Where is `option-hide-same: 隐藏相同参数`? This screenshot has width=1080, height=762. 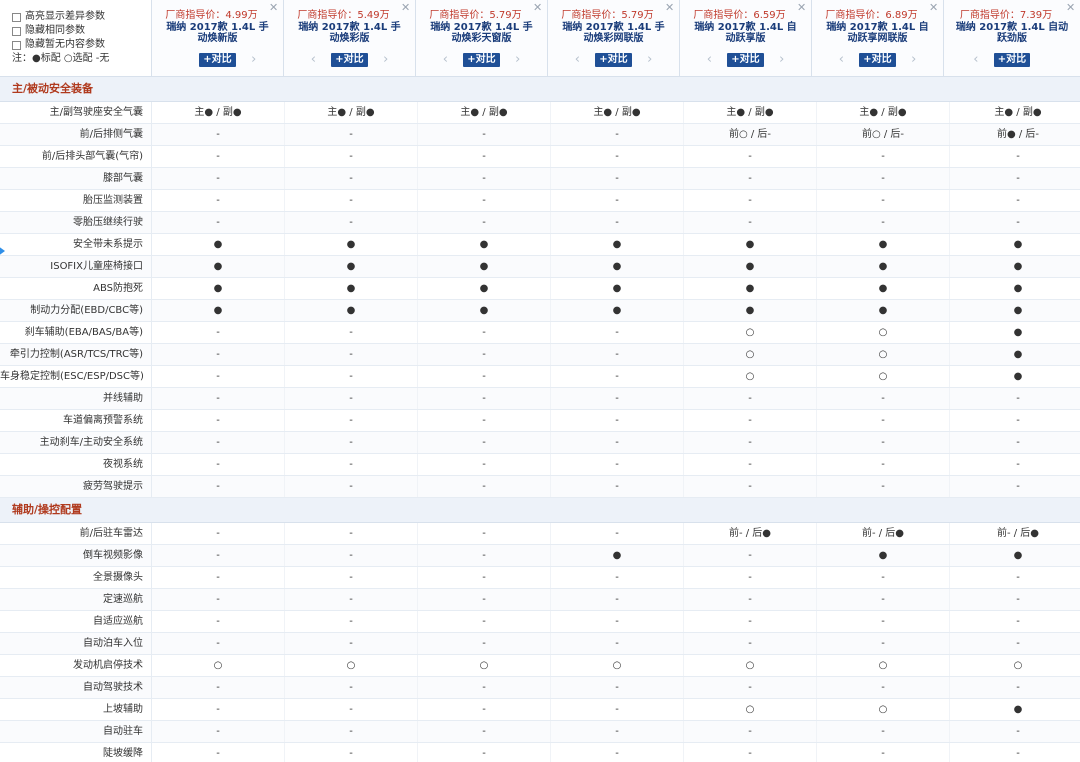
option-hide-same: 隐藏相同参数 is located at coordinates (81, 31).